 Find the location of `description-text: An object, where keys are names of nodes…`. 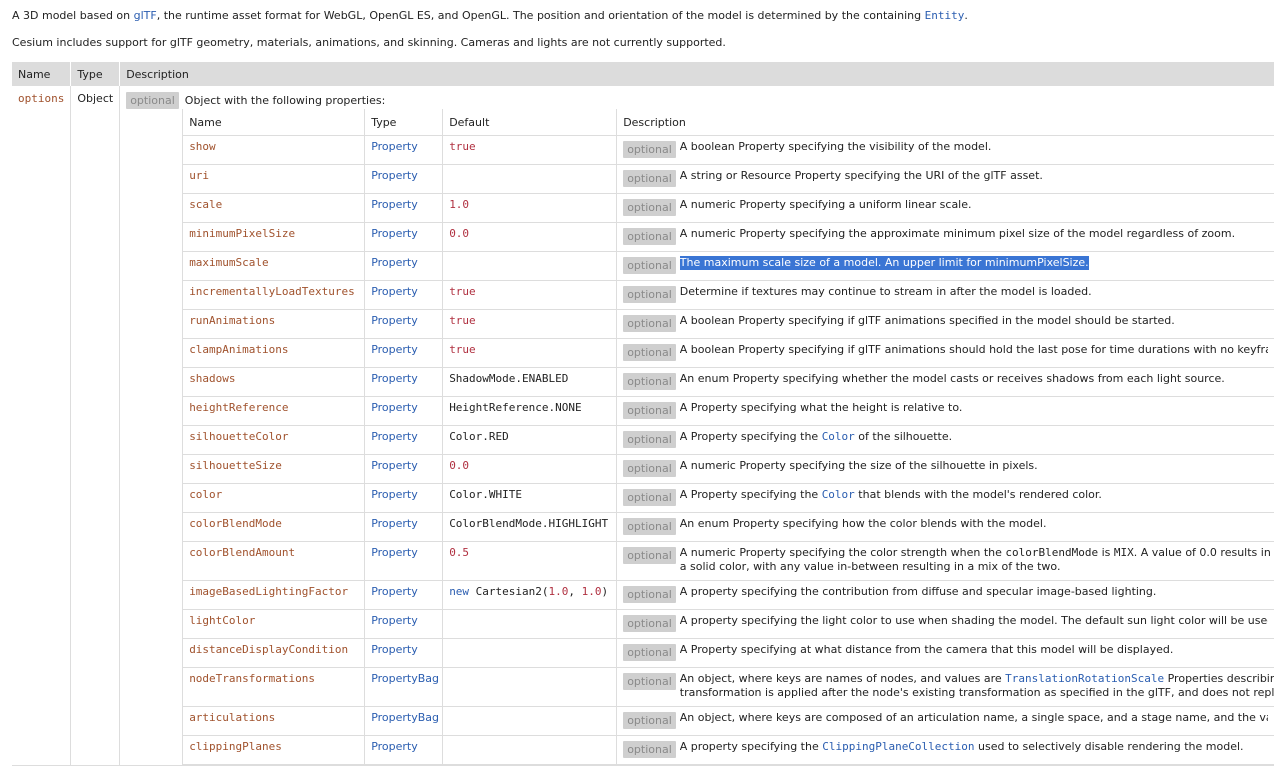

description-text: An object, where keys are names of nodes… is located at coordinates (842, 678).